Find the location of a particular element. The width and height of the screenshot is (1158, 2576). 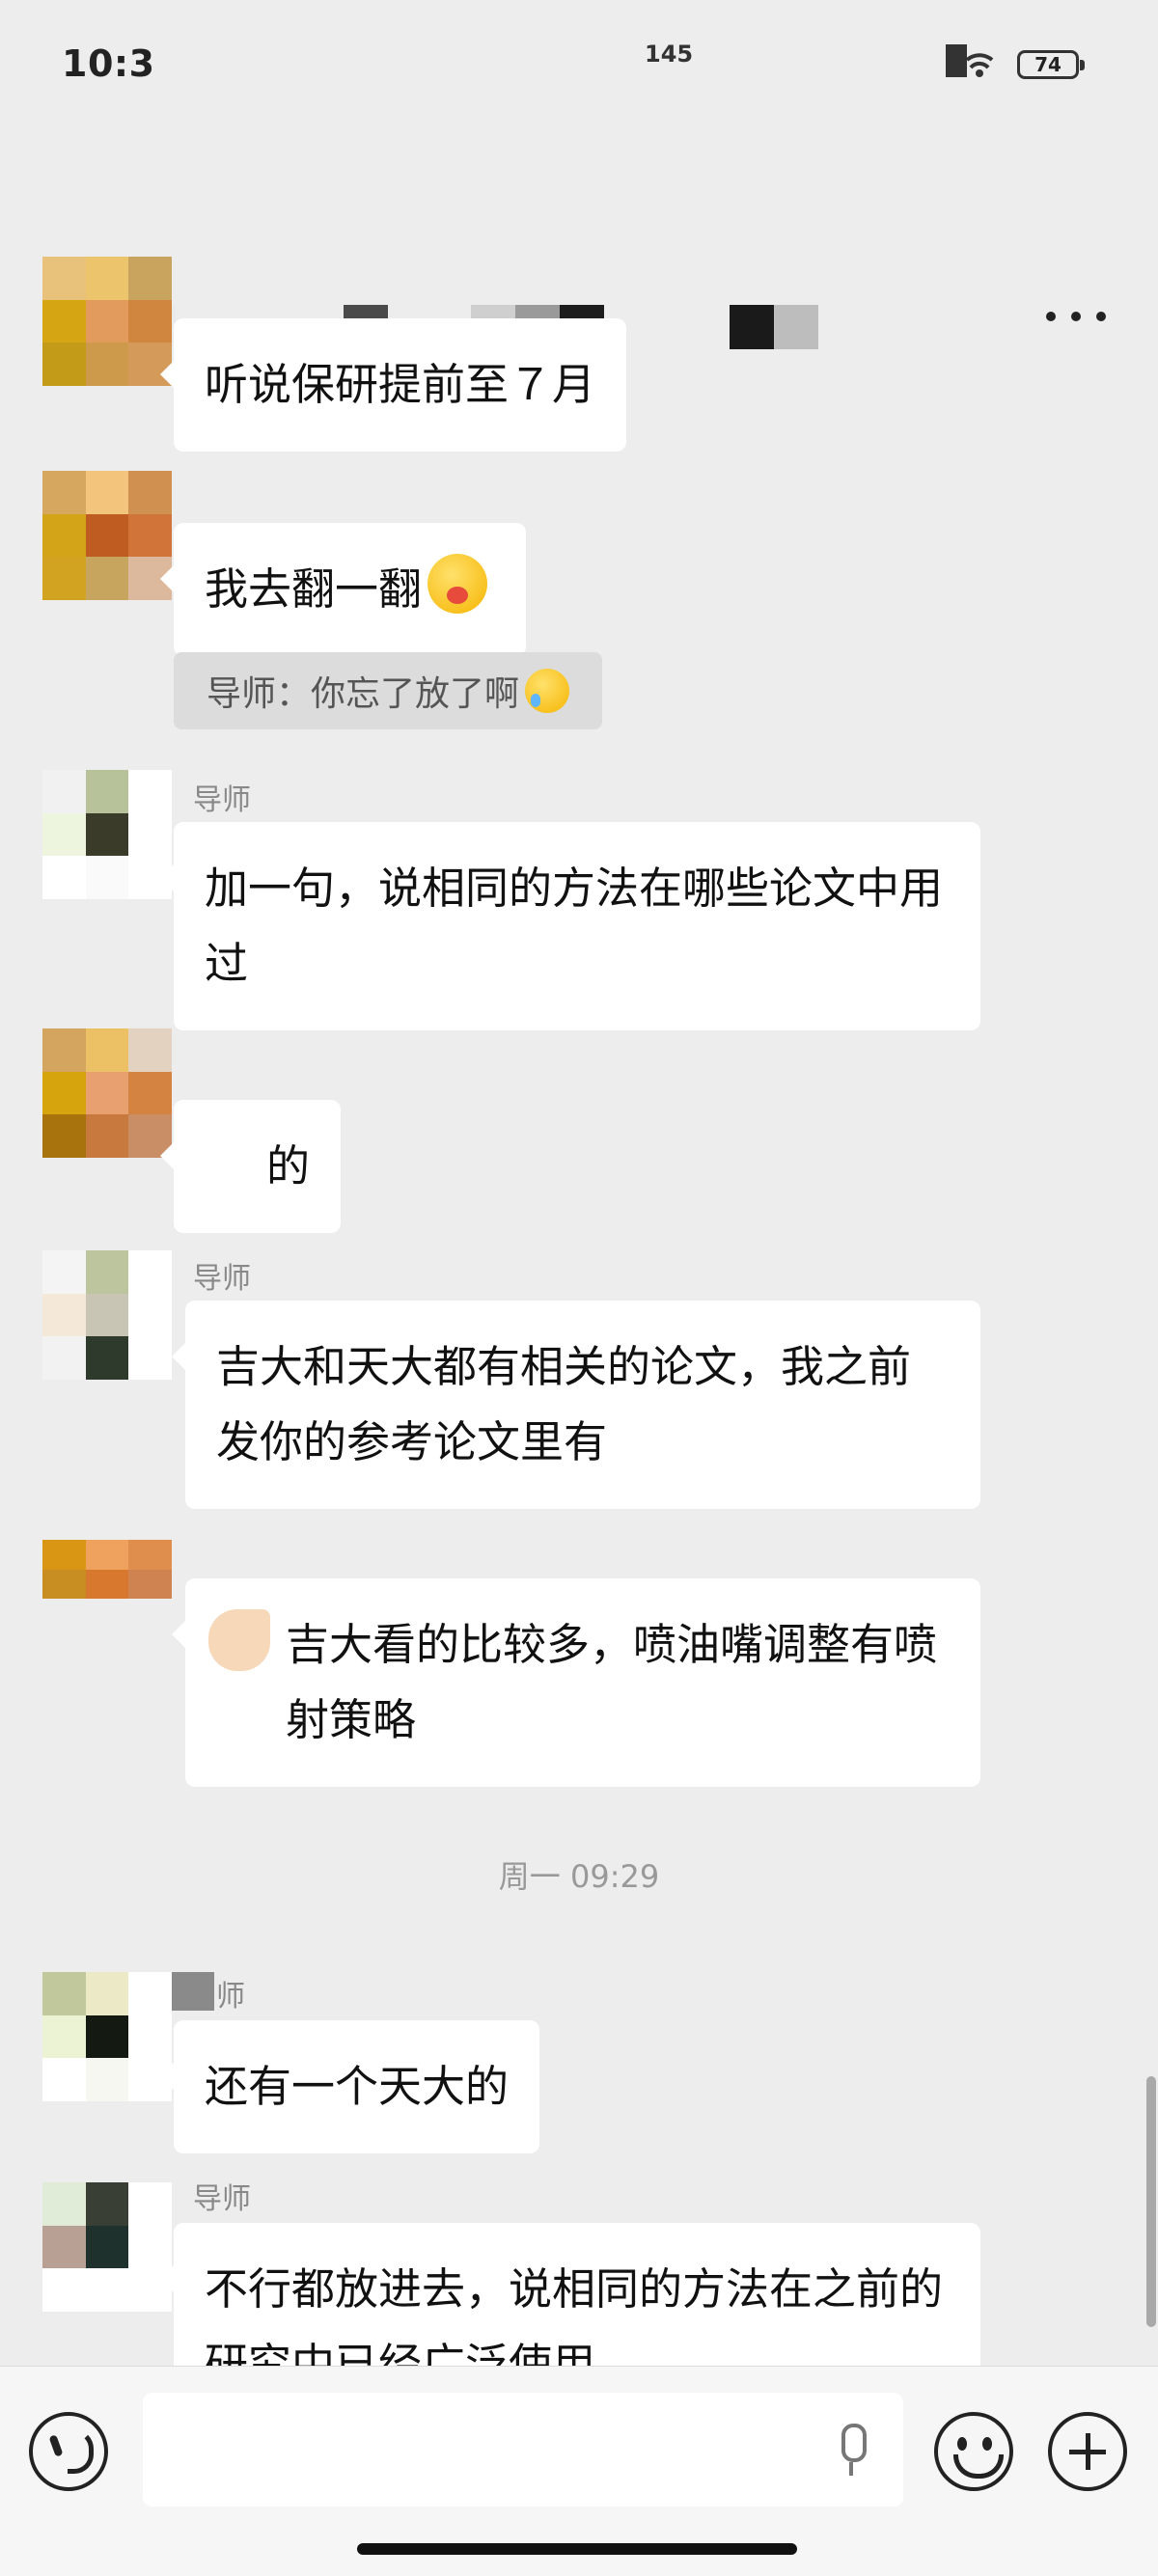

home-indicator is located at coordinates (577, 2549).